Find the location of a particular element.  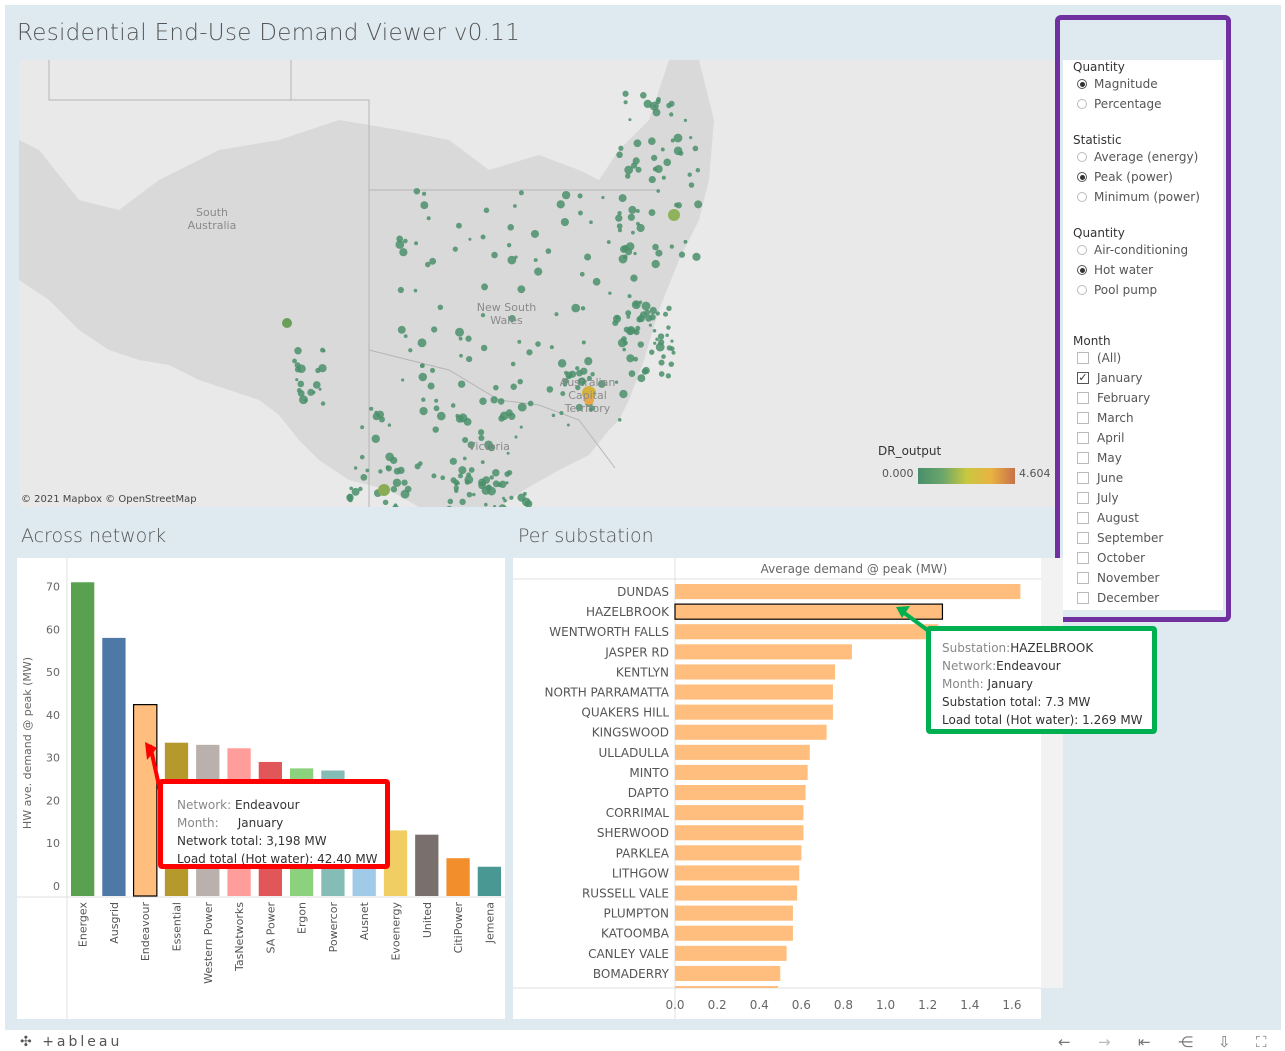

download-icon: ⇩ is located at coordinates (1224, 1042).